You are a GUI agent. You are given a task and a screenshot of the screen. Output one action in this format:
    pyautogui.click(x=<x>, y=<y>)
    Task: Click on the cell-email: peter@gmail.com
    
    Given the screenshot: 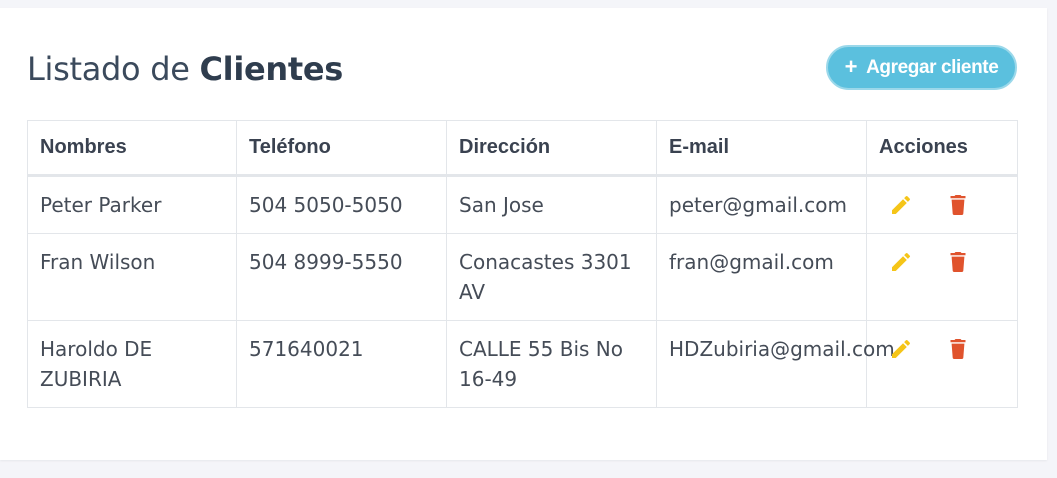 What is the action you would take?
    pyautogui.click(x=761, y=204)
    